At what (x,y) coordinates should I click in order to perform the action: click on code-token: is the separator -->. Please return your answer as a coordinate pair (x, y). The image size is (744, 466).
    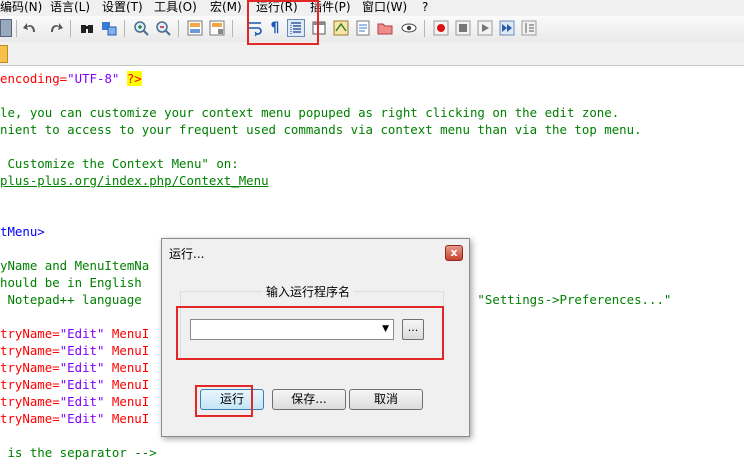
    Looking at the image, I should click on (78, 452).